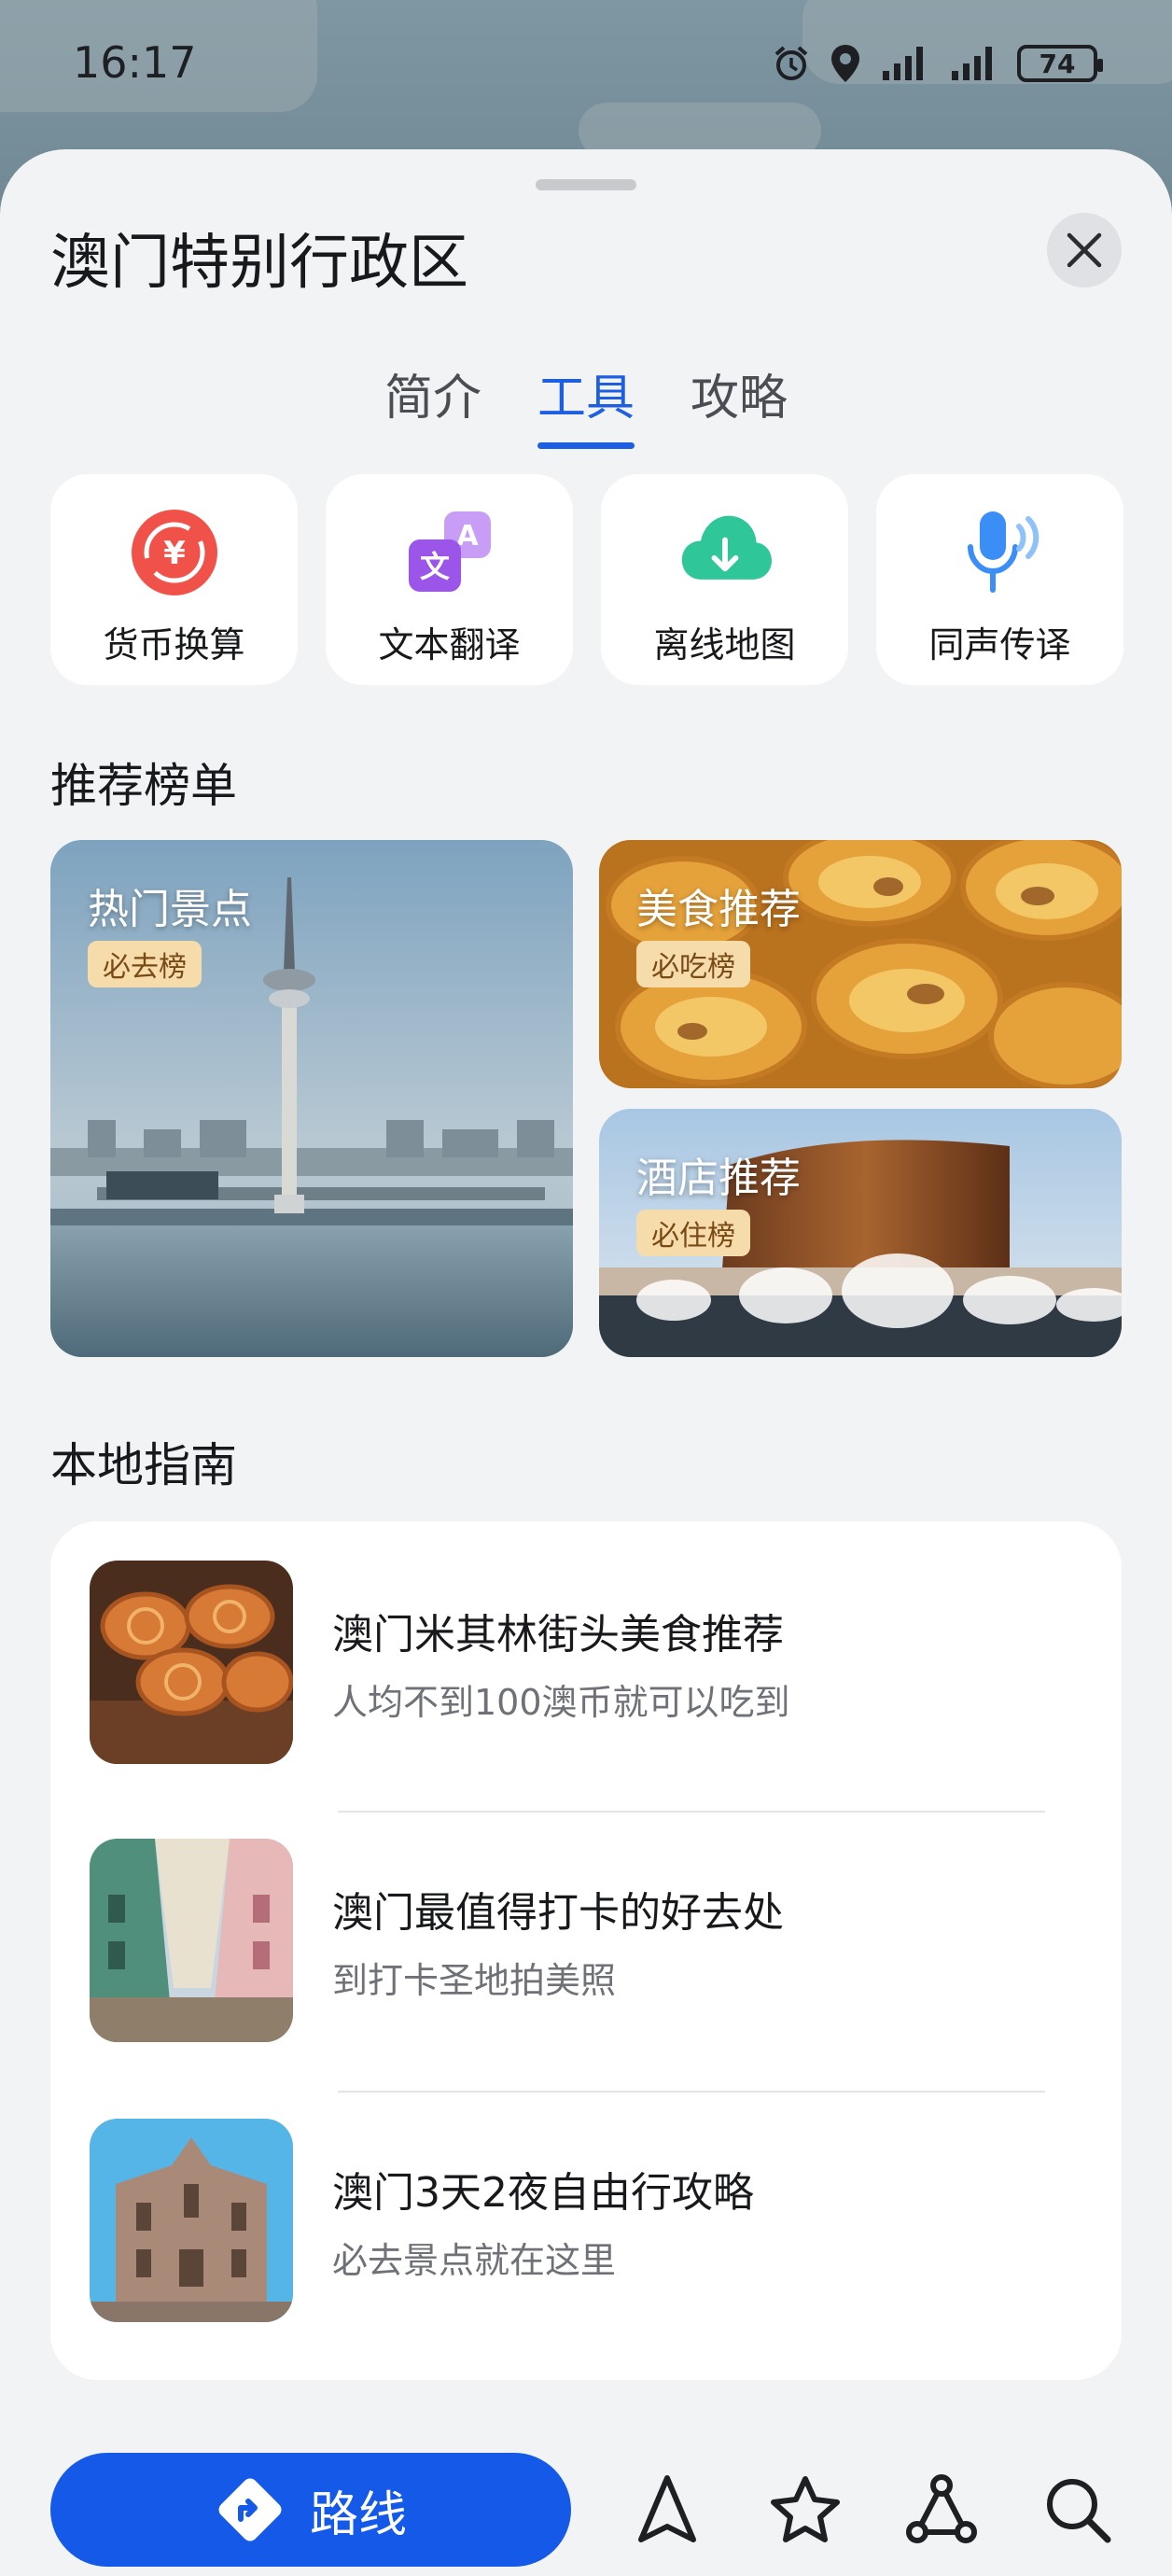 This screenshot has width=1172, height=2576. What do you see at coordinates (143, 786) in the screenshot?
I see `rankings-title: 推荐榜单` at bounding box center [143, 786].